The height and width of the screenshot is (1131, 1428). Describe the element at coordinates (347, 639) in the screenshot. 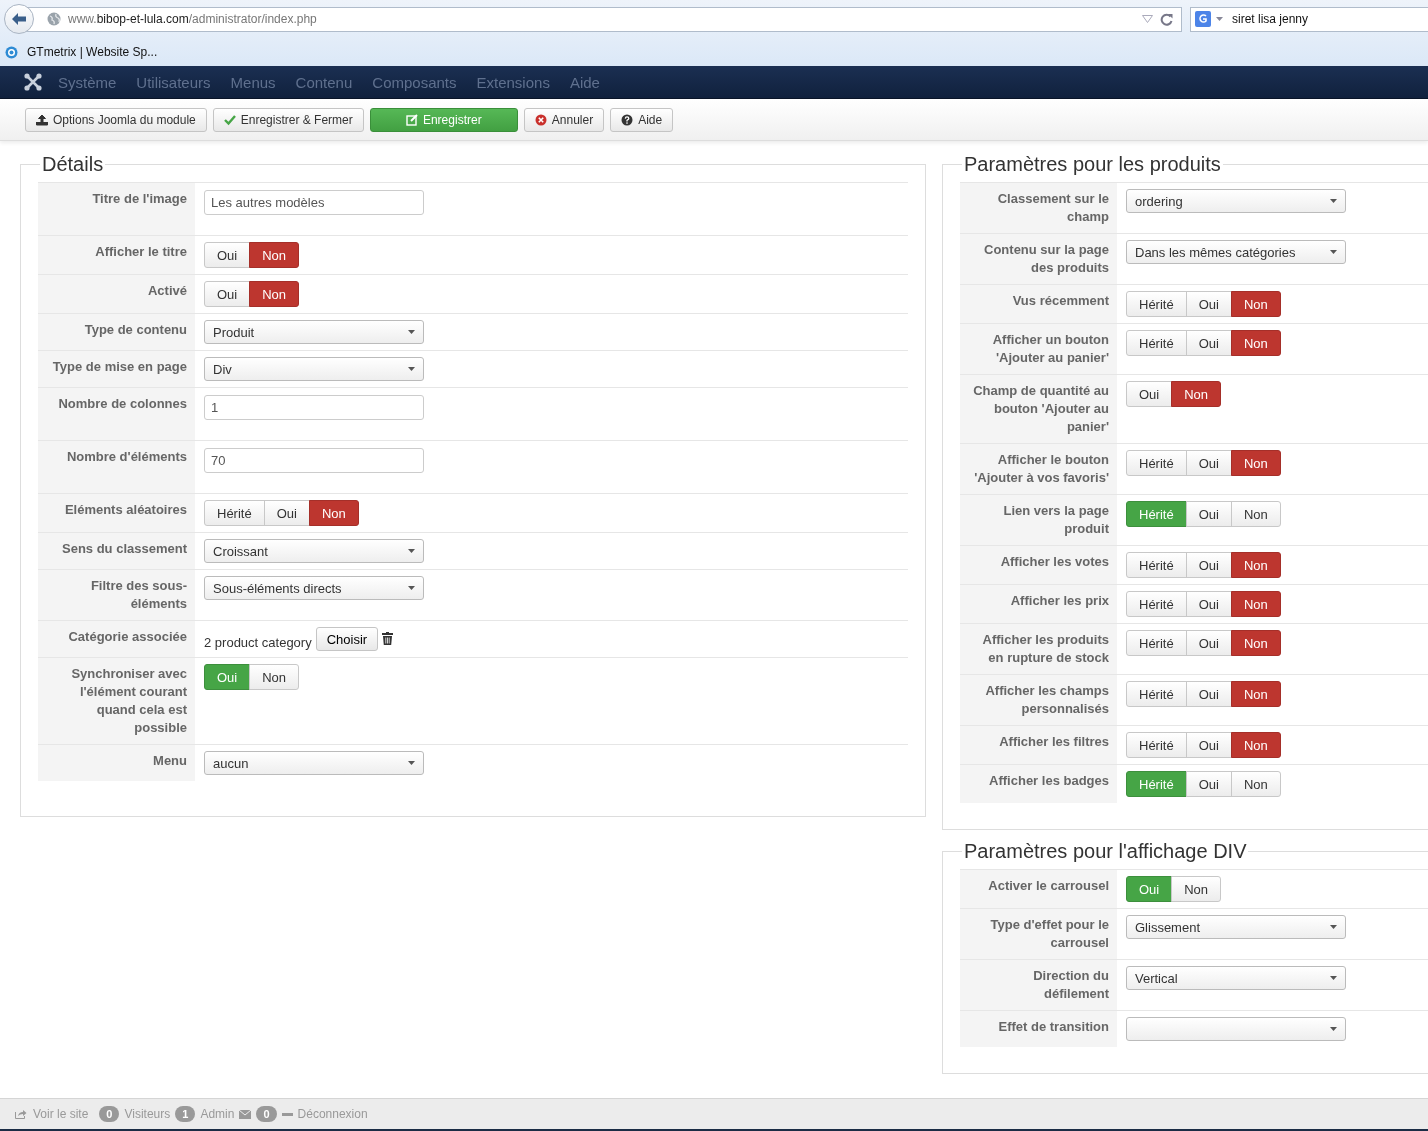

I see `choose-button: Choisir` at that location.